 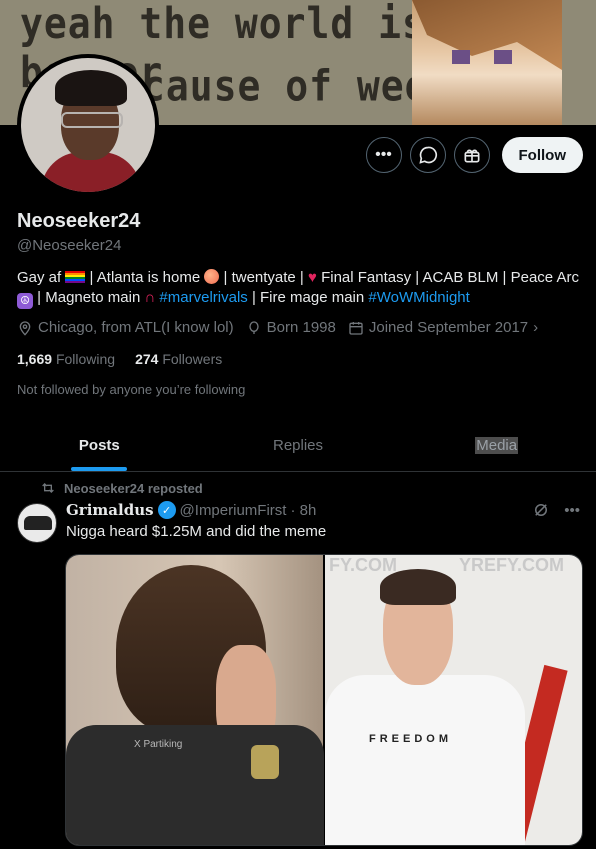 What do you see at coordinates (312, 277) in the screenshot?
I see `heart-icon: ♥` at bounding box center [312, 277].